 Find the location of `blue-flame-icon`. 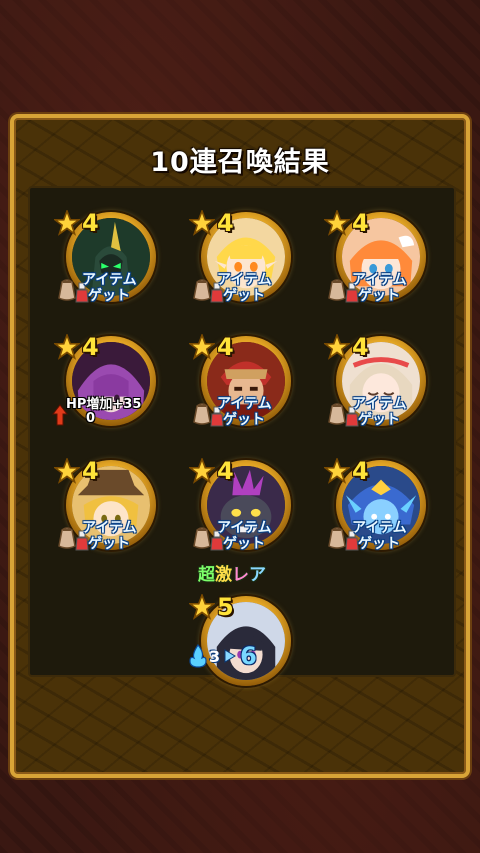

blue-flame-icon is located at coordinates (198, 656).